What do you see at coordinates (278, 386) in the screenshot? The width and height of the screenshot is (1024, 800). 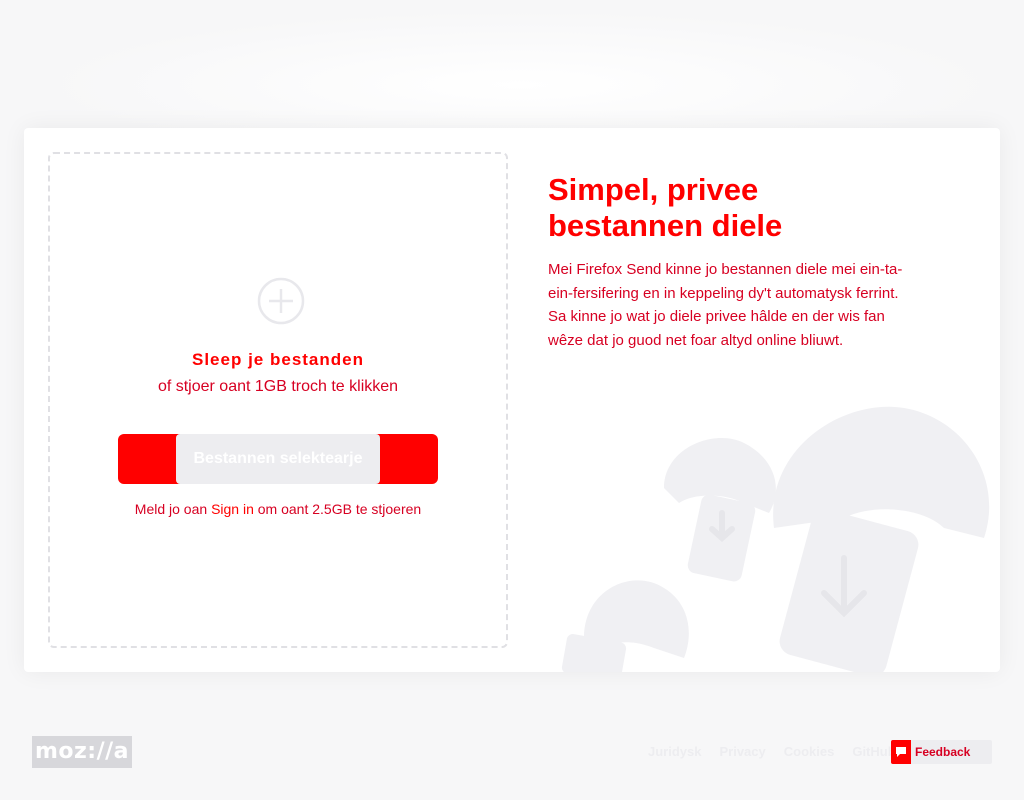 I see `dropzone-subtitle: of stjoer oant 1GB troch te klikken` at bounding box center [278, 386].